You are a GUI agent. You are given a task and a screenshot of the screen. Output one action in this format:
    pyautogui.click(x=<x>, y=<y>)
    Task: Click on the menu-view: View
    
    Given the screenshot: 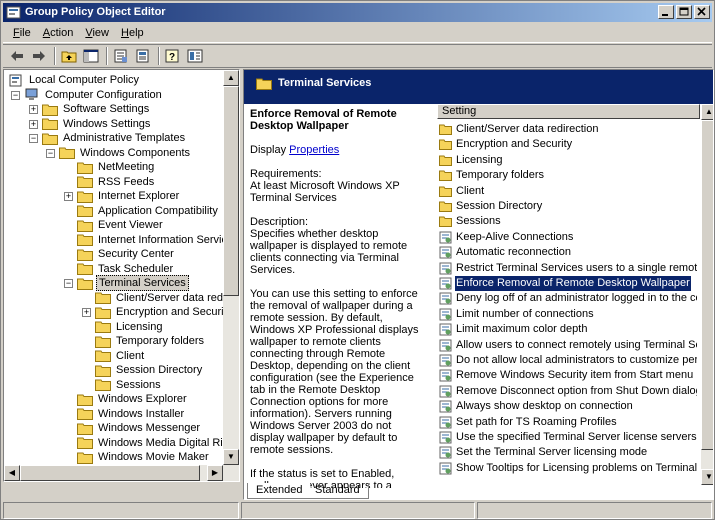 What is the action you would take?
    pyautogui.click(x=97, y=33)
    